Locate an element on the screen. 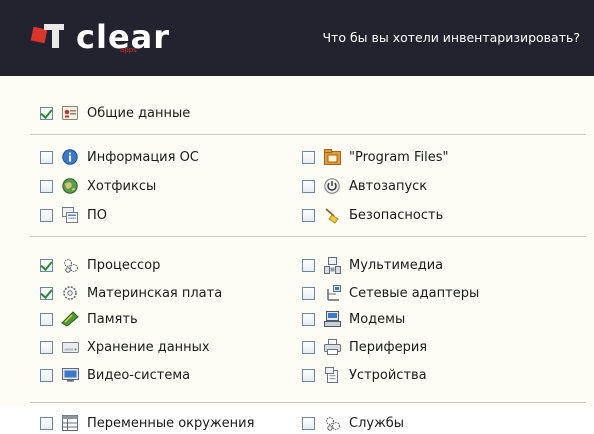  option-devices: Устройства is located at coordinates (364, 375).